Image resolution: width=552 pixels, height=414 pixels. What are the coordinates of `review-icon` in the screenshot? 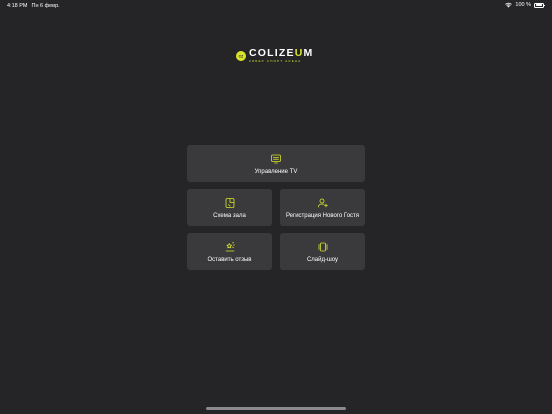 It's located at (230, 246).